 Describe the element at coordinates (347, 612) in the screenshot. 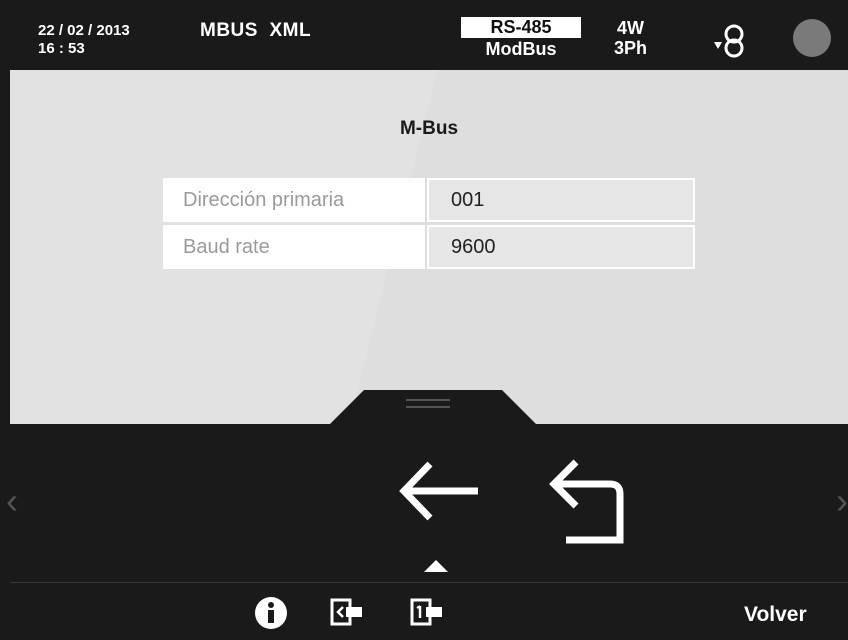

I see `exit-icon` at that location.